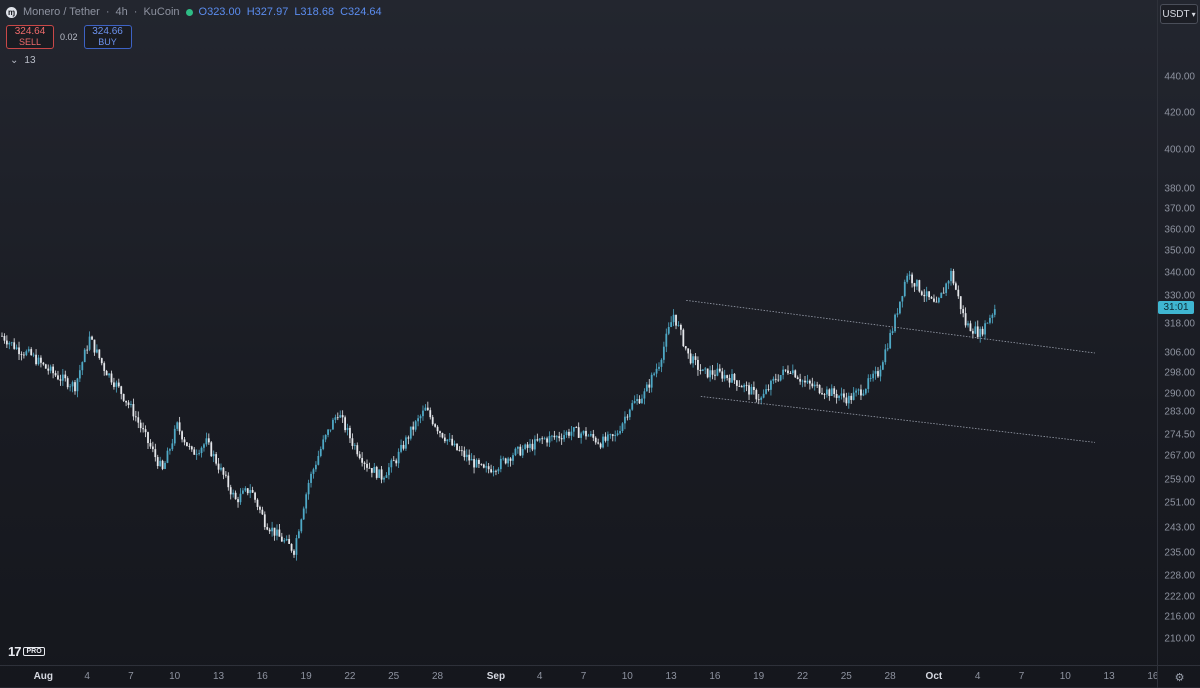 The width and height of the screenshot is (1200, 688). Describe the element at coordinates (1179, 324) in the screenshot. I see `price-tick-label: 318.00` at that location.